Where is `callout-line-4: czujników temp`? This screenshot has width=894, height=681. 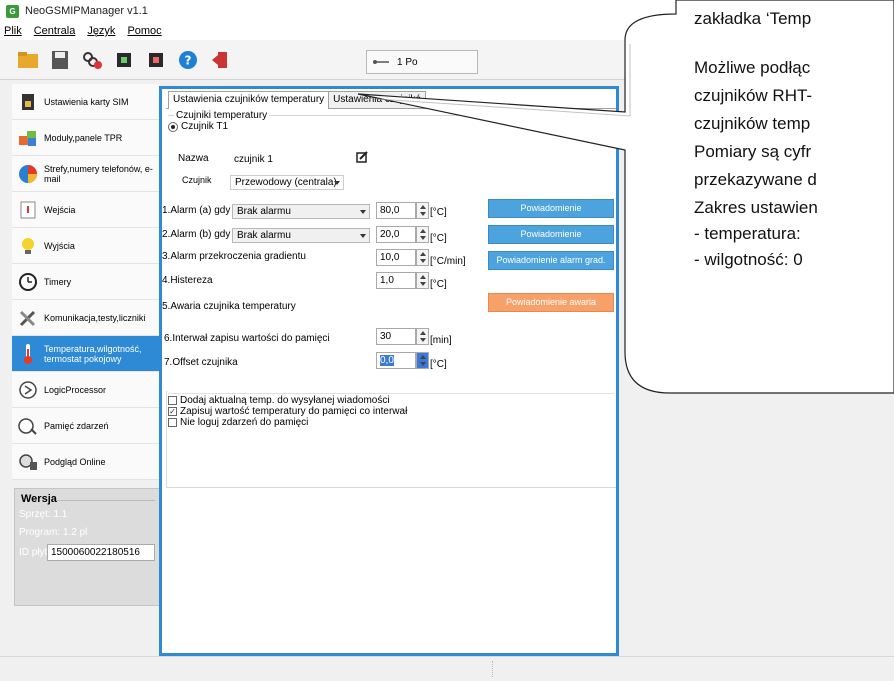
callout-line-4: czujników temp is located at coordinates (752, 123).